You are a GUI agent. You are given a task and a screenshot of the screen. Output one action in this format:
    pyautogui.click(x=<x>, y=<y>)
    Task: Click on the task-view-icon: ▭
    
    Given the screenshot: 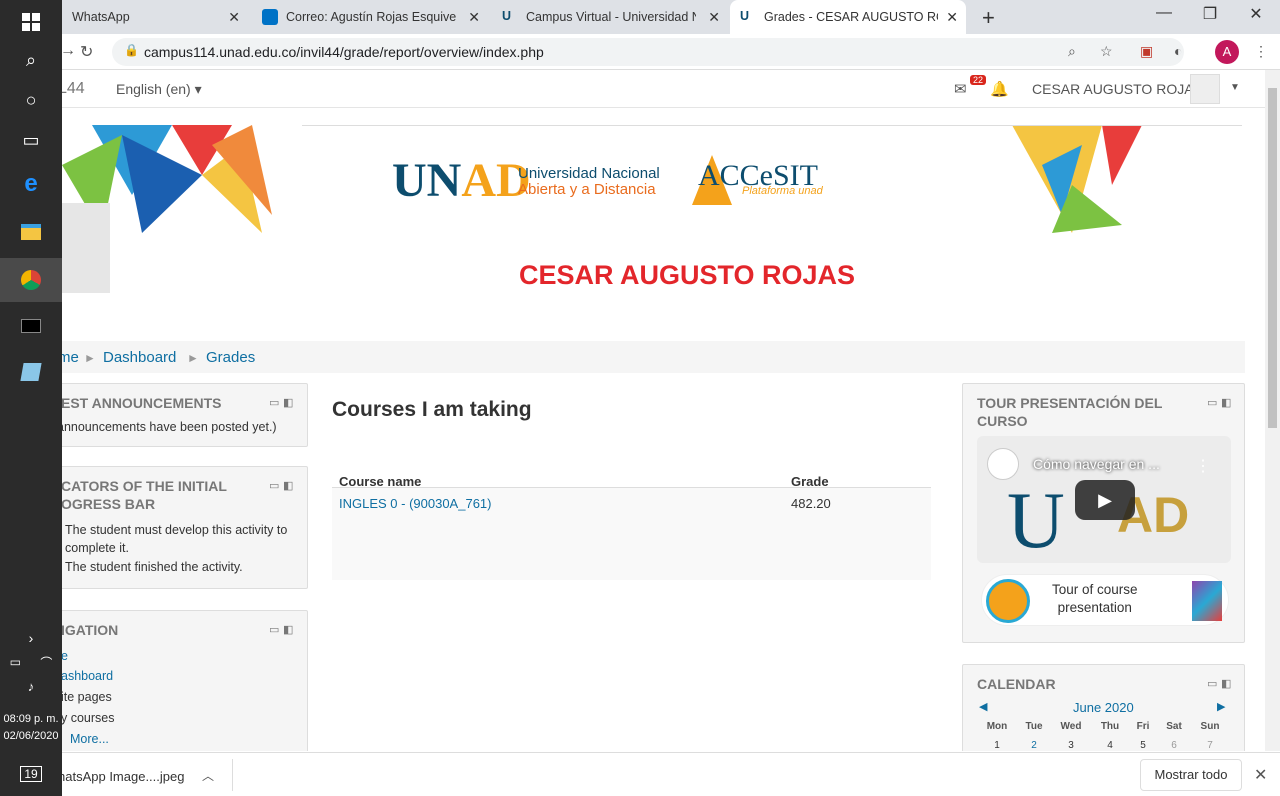 What is the action you would take?
    pyautogui.click(x=31, y=140)
    